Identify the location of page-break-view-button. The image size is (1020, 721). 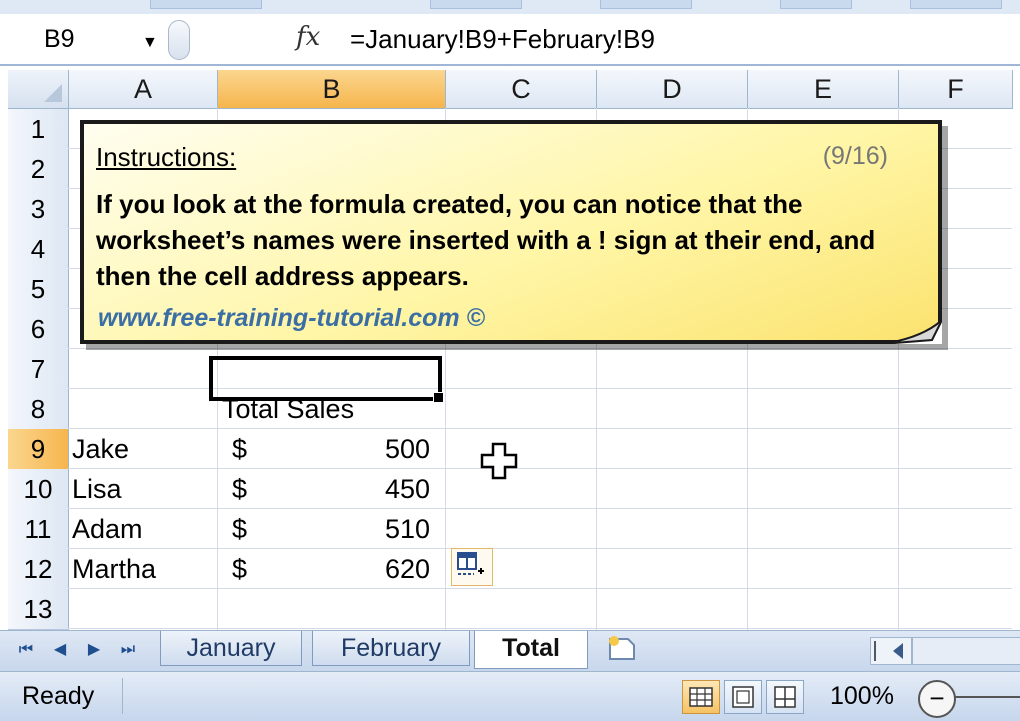
(785, 697).